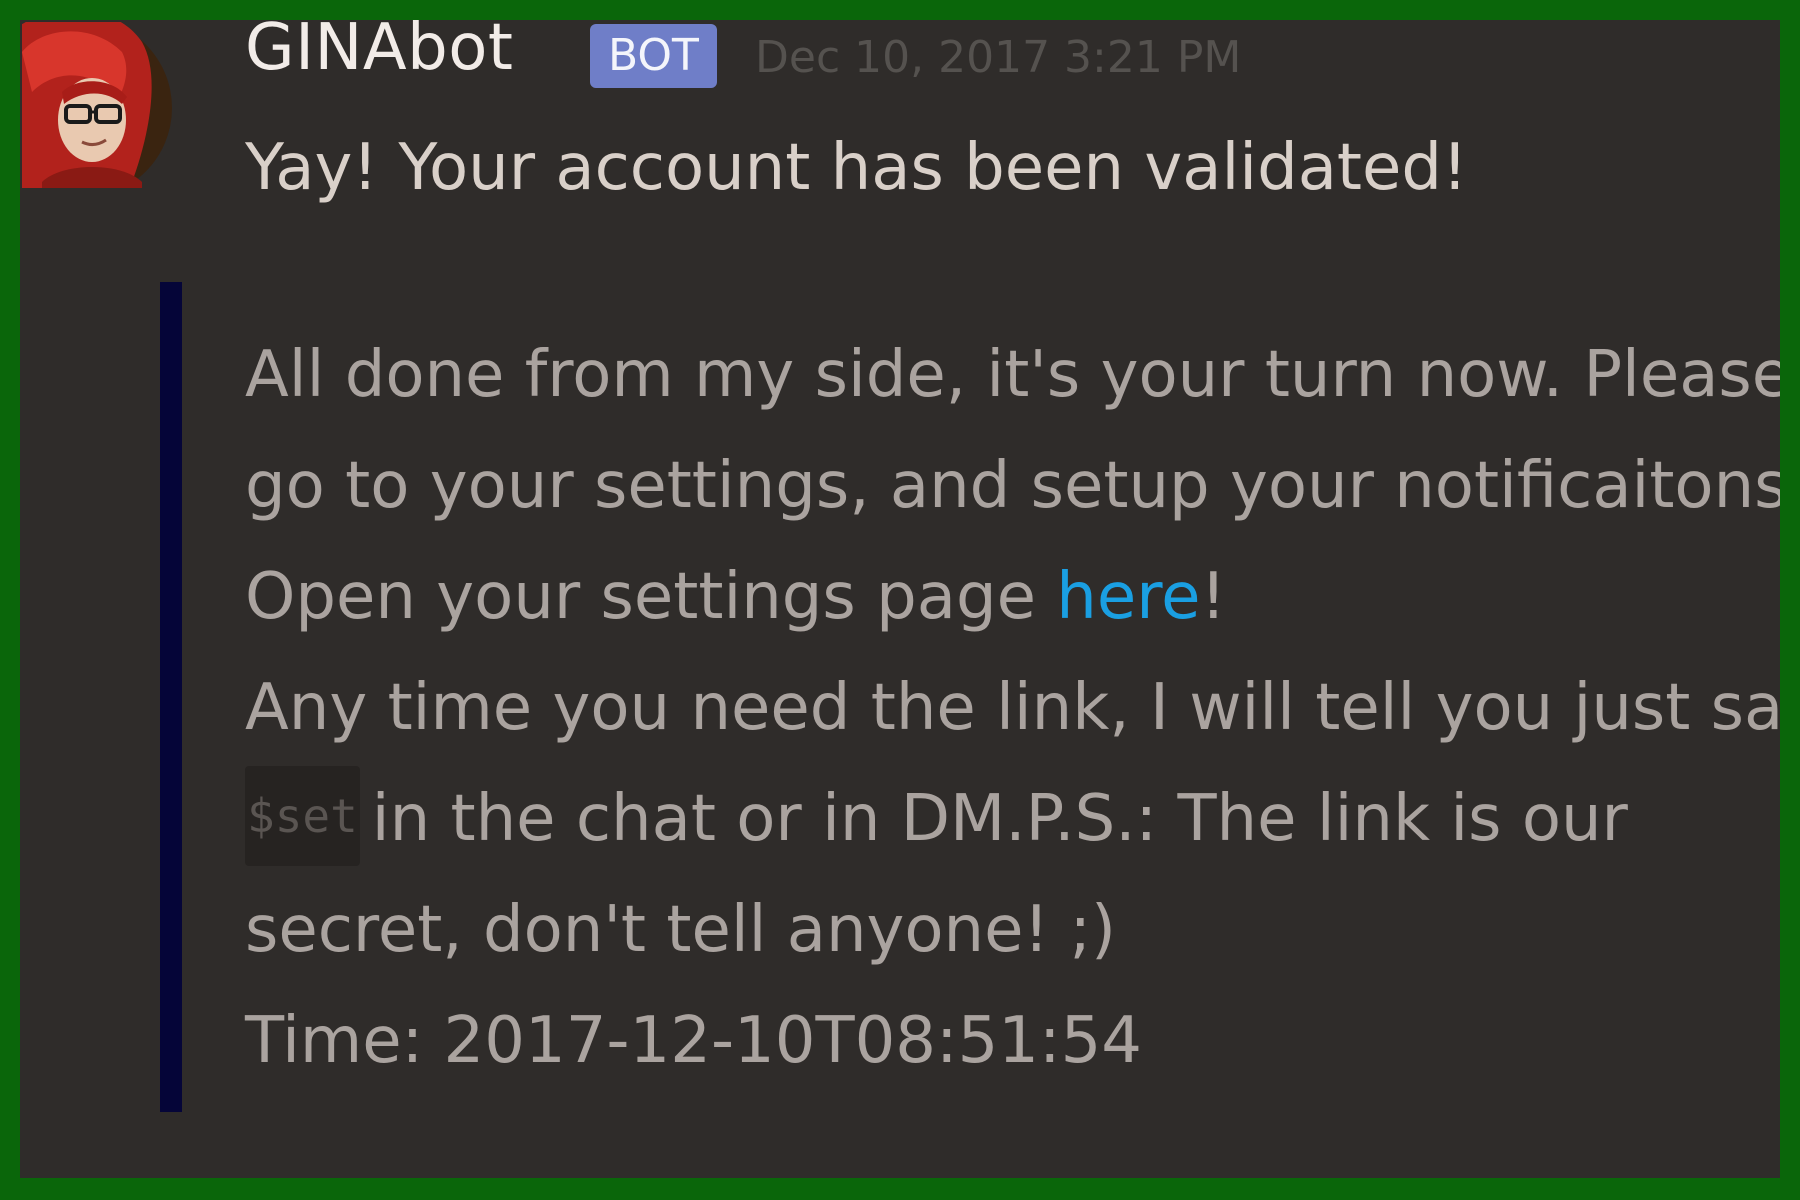 This screenshot has width=1800, height=1200. What do you see at coordinates (653, 56) in the screenshot?
I see `bot-badge: BOT` at bounding box center [653, 56].